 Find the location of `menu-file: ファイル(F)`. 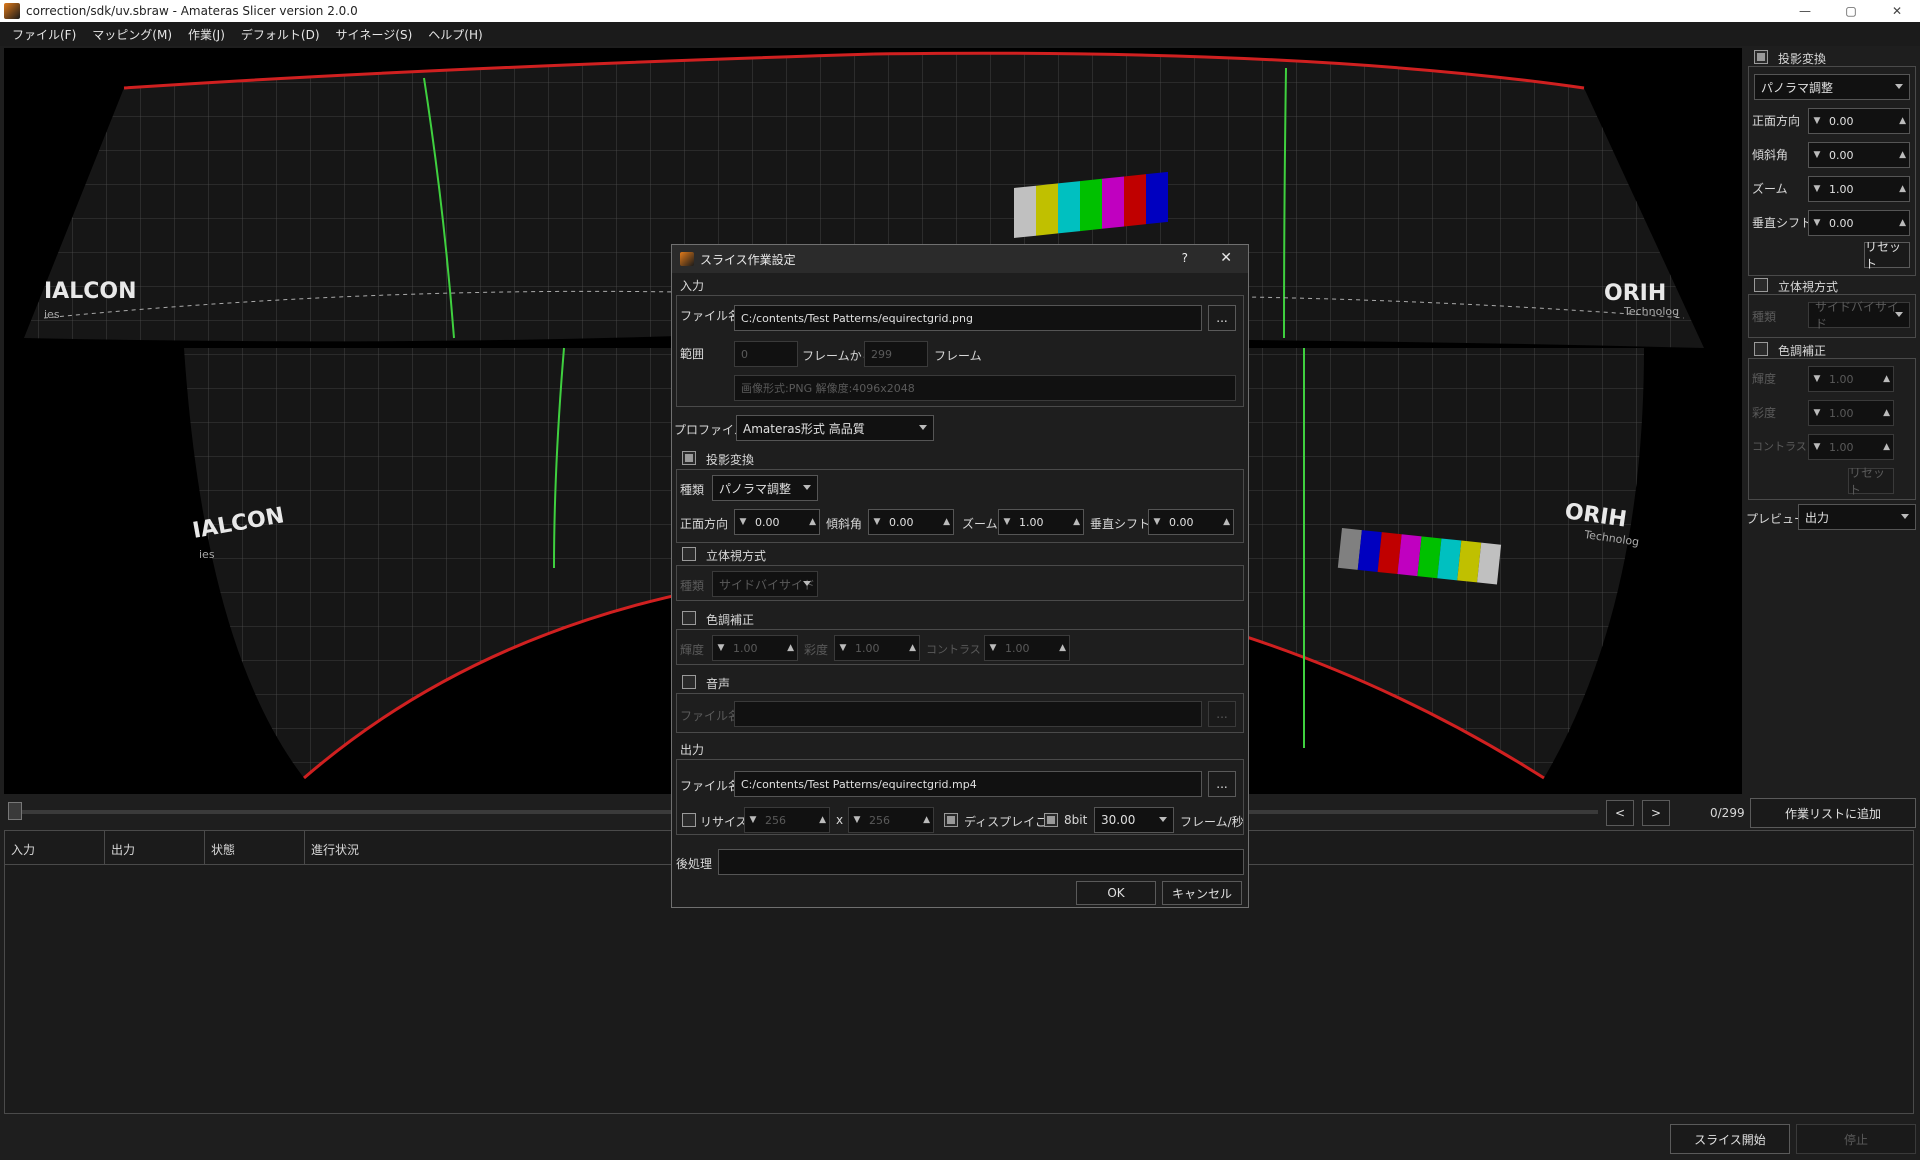

menu-file: ファイル(F) is located at coordinates (44, 34).